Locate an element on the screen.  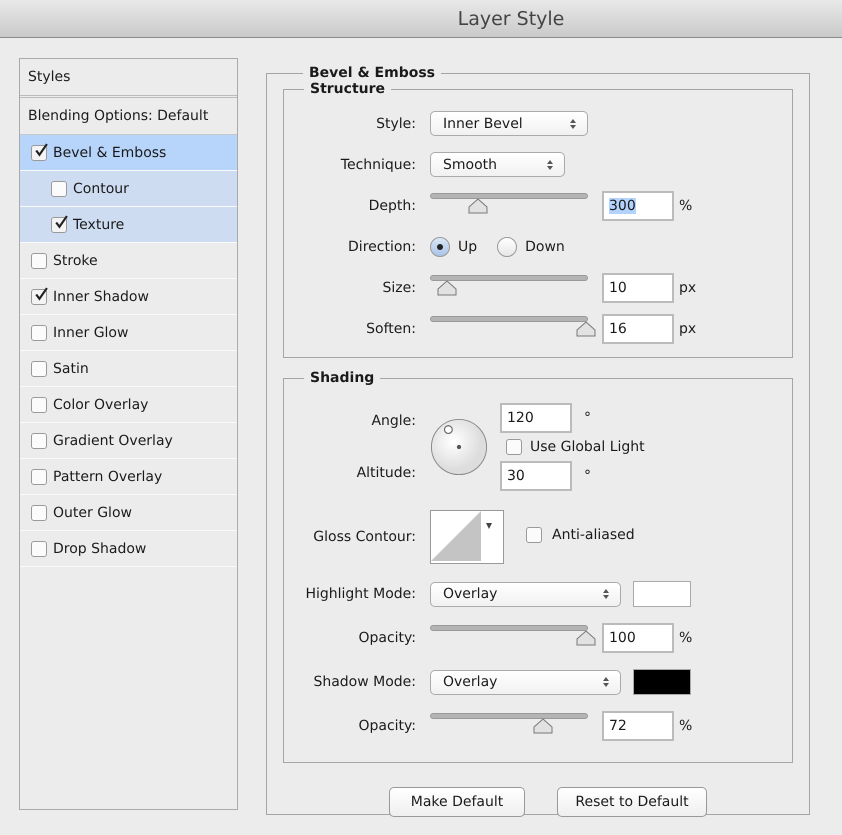
style-label: Stroke is located at coordinates (75, 260).